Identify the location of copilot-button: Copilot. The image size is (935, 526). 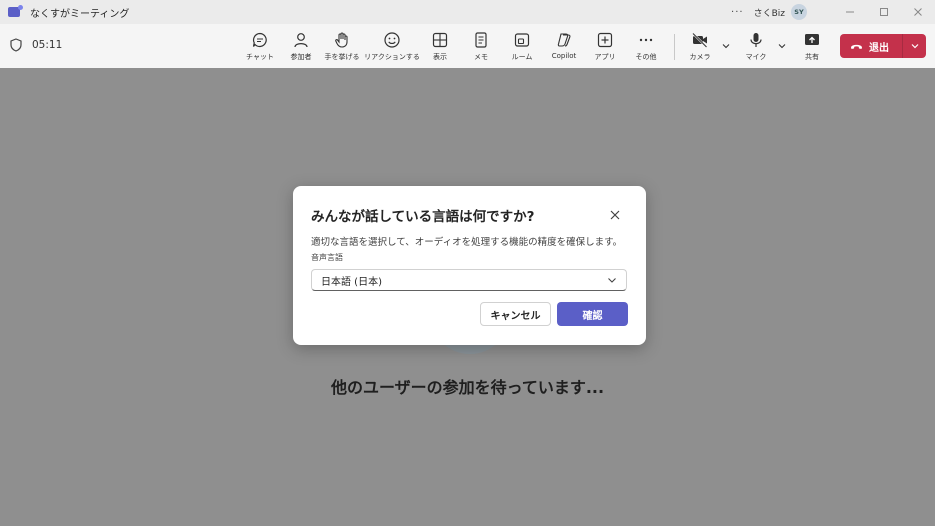
(564, 47).